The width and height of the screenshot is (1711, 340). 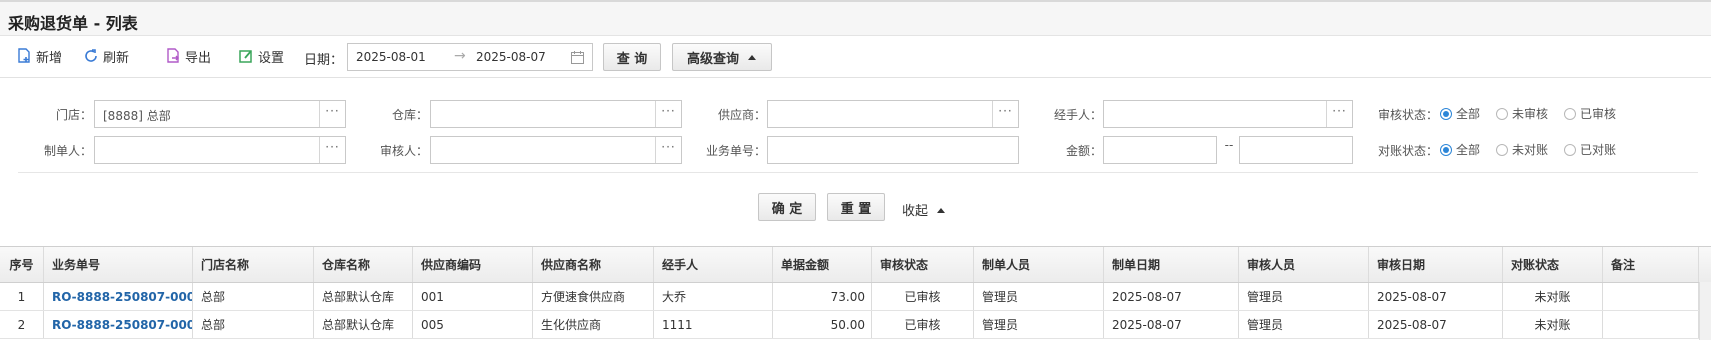 I want to click on audit-option-unaudited: 未审核, so click(x=1522, y=113).